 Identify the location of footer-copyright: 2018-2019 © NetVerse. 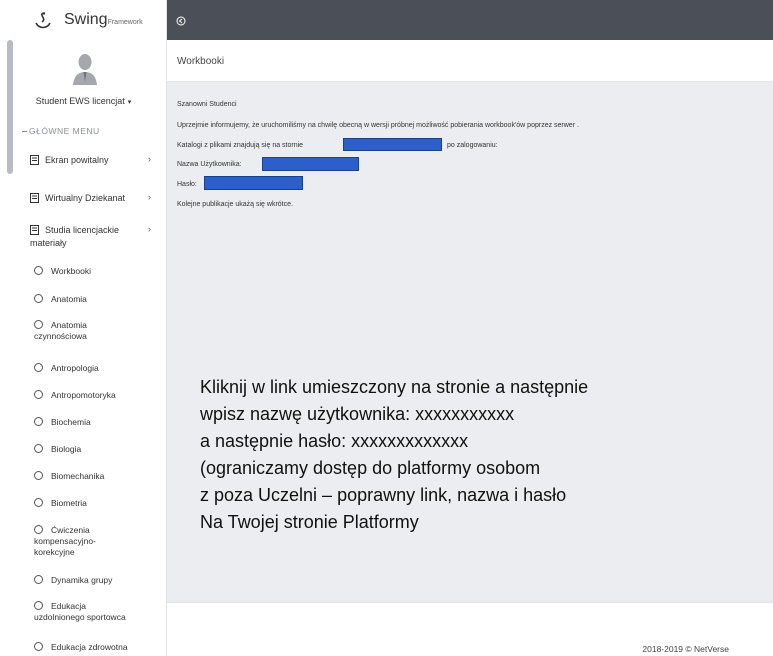
(685, 649).